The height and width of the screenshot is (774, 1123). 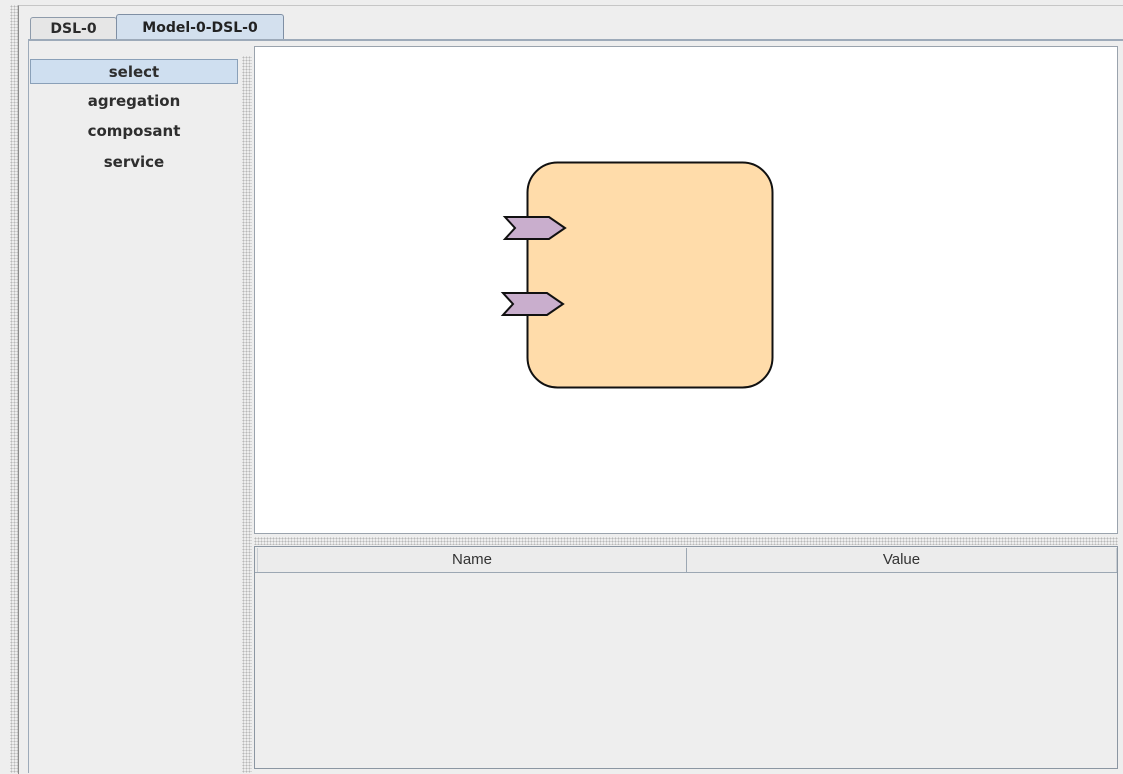 What do you see at coordinates (902, 560) in the screenshot?
I see `column-header-value: Value` at bounding box center [902, 560].